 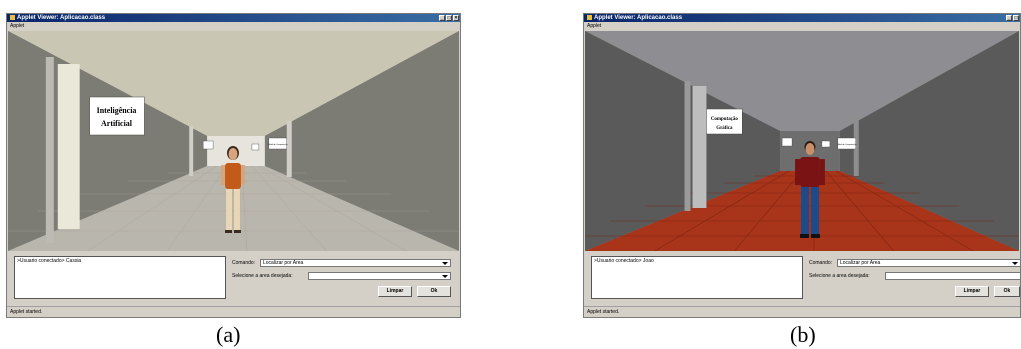 I want to click on caption-a: (a), so click(x=228, y=334).